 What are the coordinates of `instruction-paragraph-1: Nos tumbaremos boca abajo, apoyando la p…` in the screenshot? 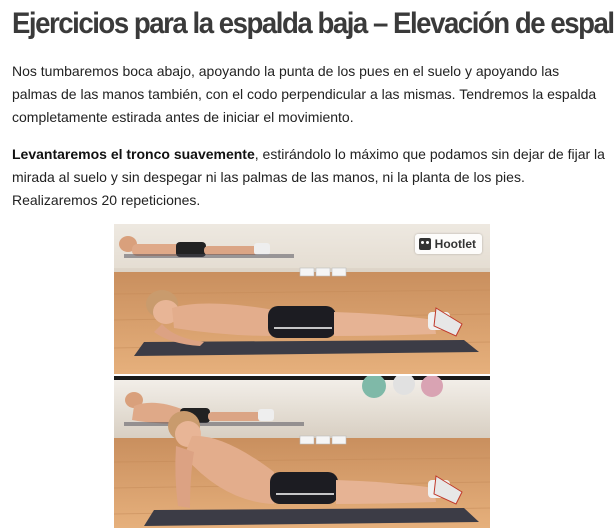 It's located at (304, 94).